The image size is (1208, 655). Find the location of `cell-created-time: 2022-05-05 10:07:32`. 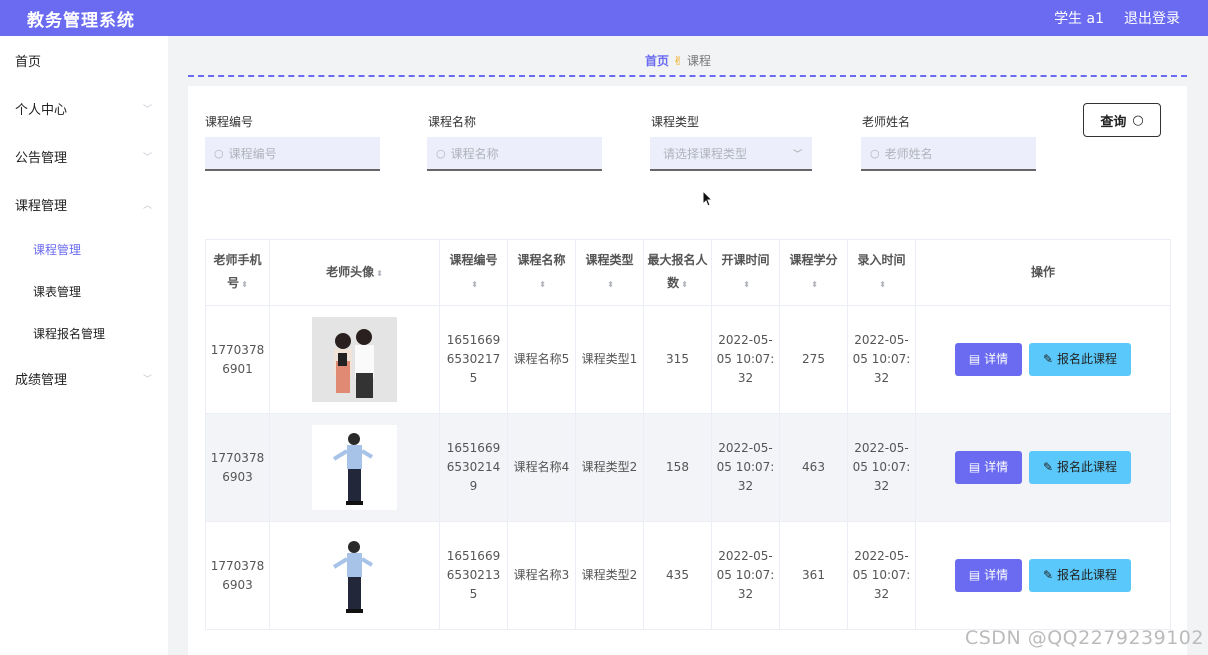

cell-created-time: 2022-05-05 10:07:32 is located at coordinates (881, 467).